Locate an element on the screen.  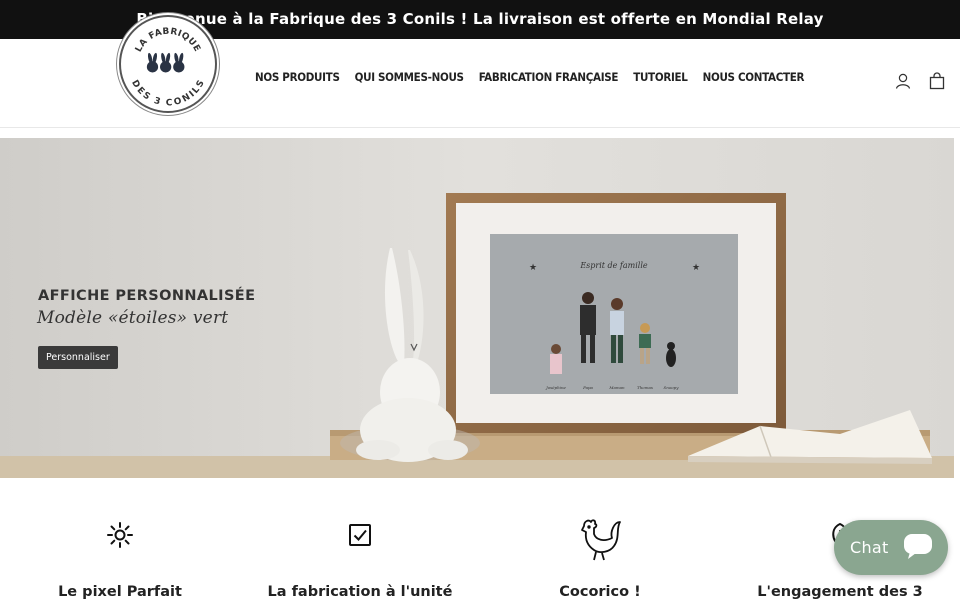
nav-item-tutorial: TUTORIEL is located at coordinates (660, 77).